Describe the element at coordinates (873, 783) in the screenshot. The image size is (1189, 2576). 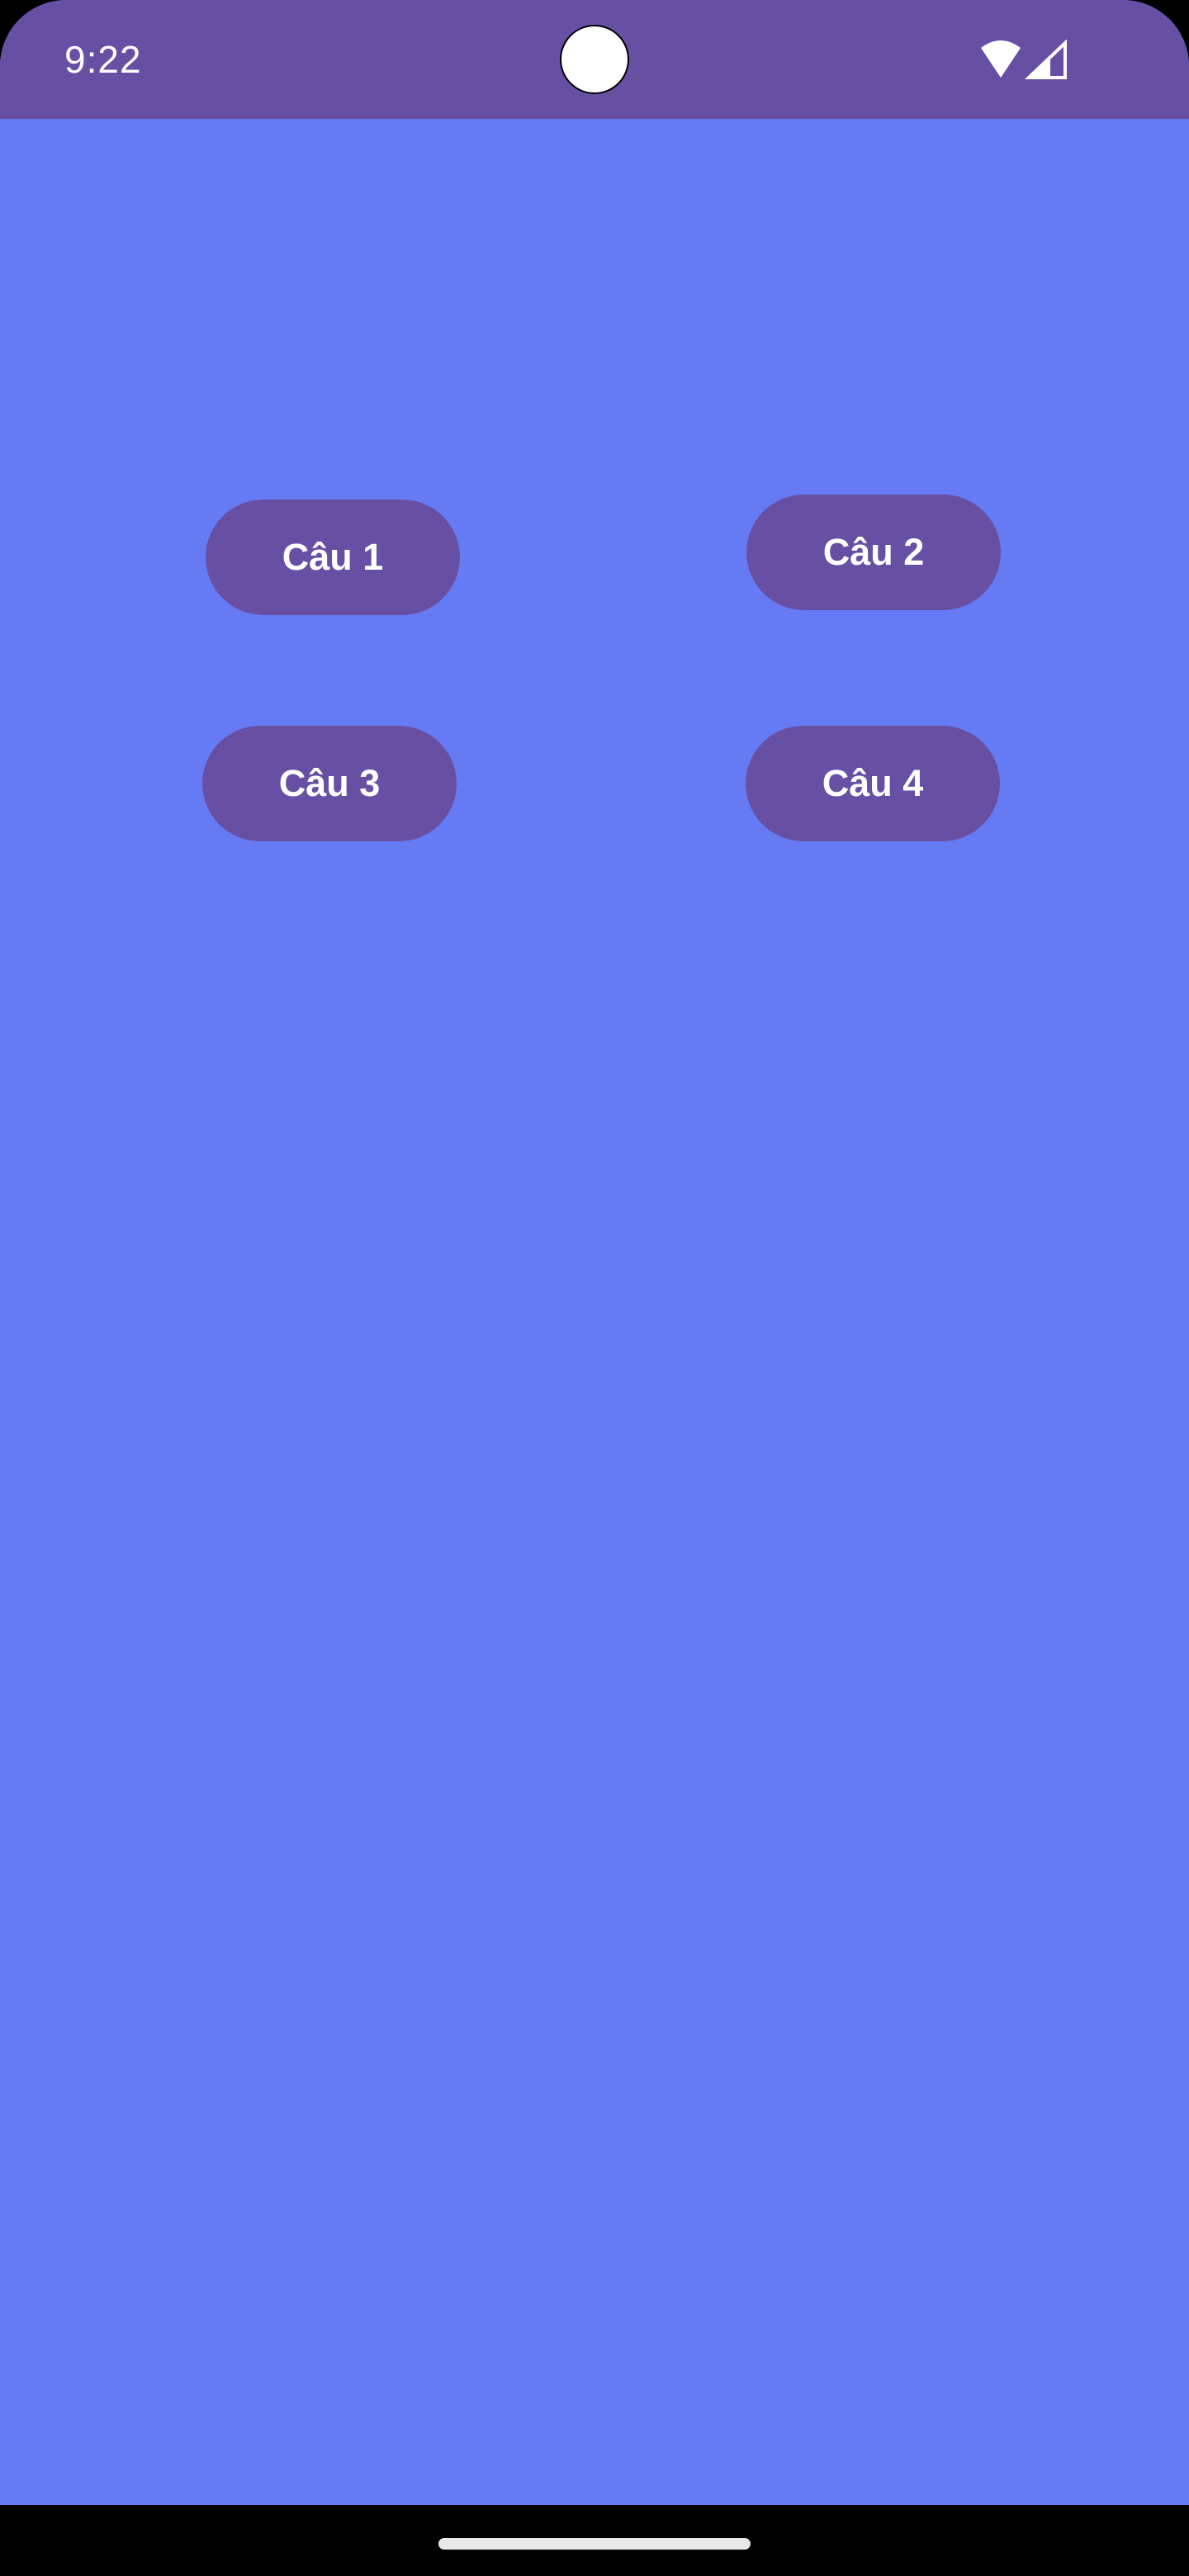
I see `question-4-button: Câu 4` at that location.